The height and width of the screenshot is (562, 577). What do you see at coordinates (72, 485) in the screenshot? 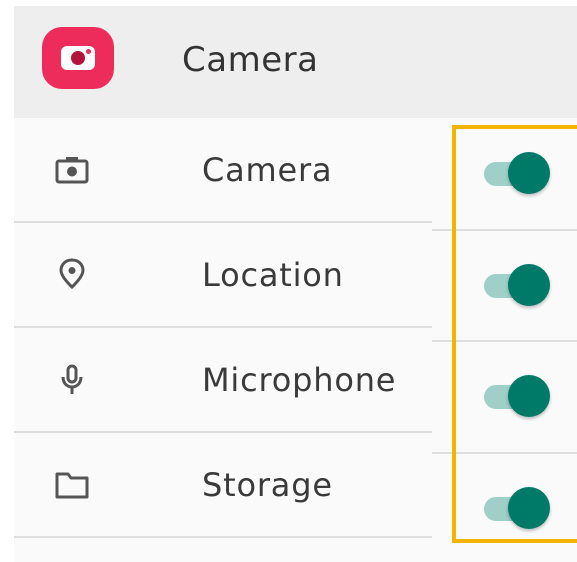
I see `folder-icon` at bounding box center [72, 485].